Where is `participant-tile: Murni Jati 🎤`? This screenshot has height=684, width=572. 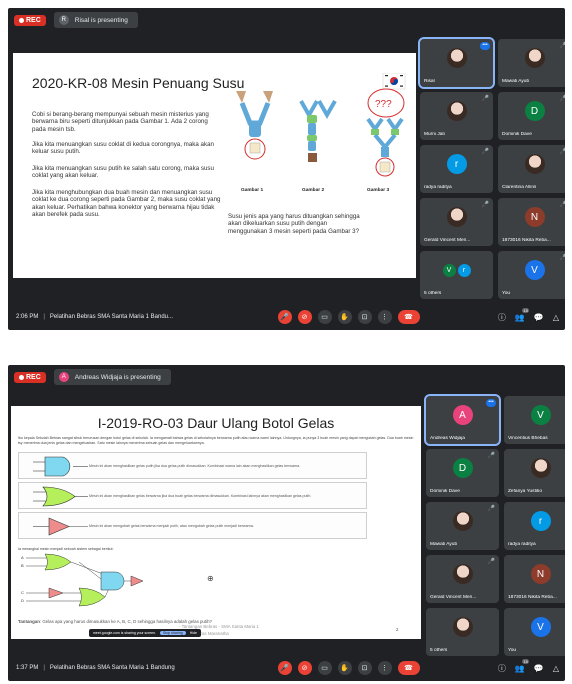
participant-tile: Murni Jati 🎤 is located at coordinates (456, 116).